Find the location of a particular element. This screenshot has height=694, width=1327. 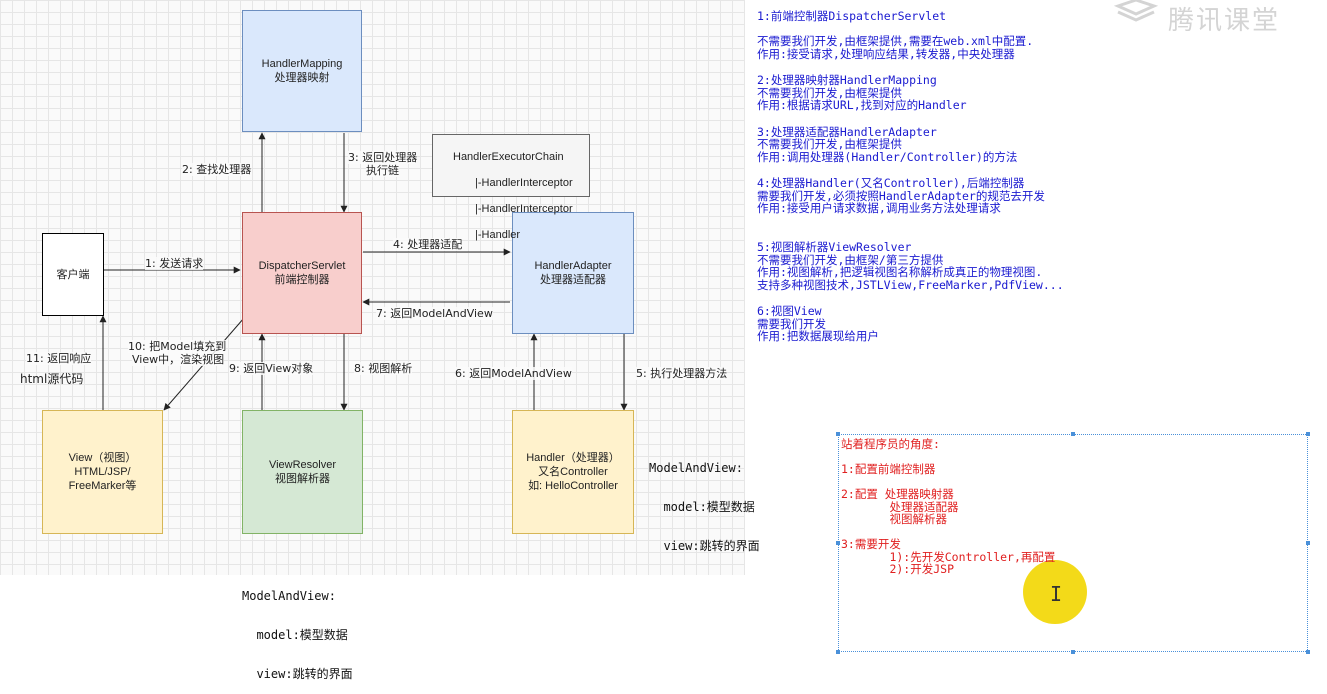

chain-title: HandlerExecutorChain is located at coordinates (508, 157).